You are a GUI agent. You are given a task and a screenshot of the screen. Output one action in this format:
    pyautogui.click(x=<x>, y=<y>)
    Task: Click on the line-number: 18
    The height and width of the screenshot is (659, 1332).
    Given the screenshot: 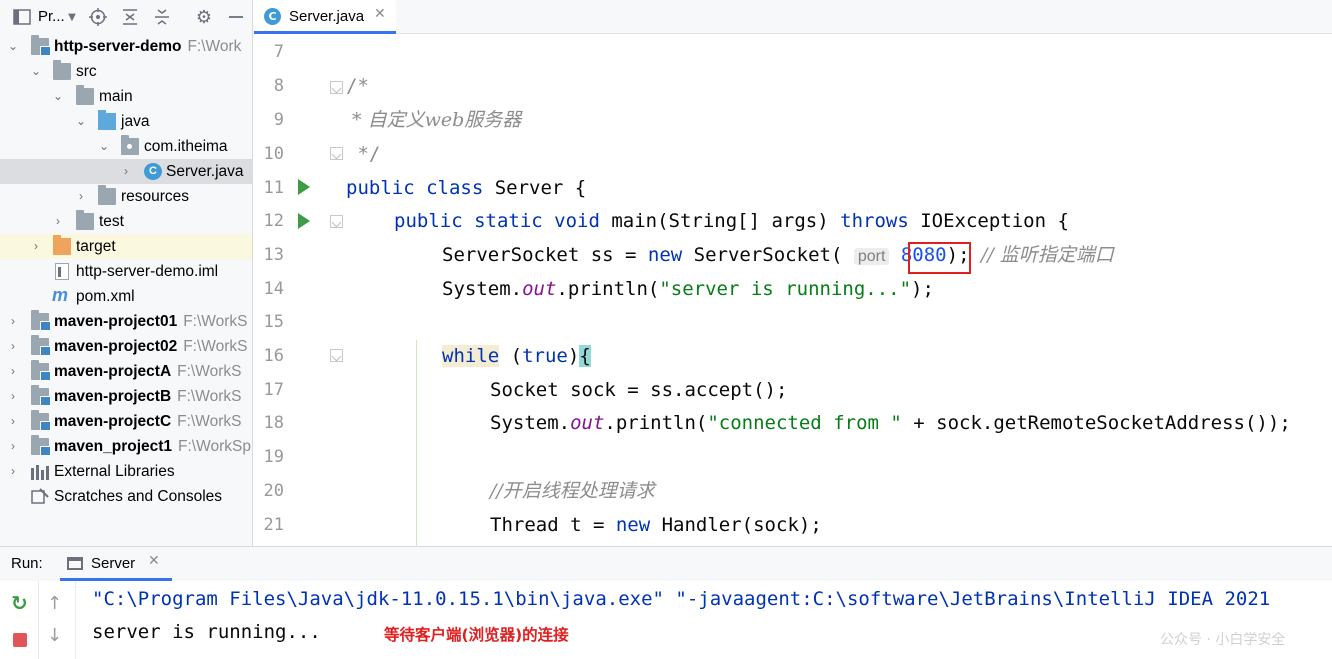 What is the action you would take?
    pyautogui.click(x=273, y=423)
    